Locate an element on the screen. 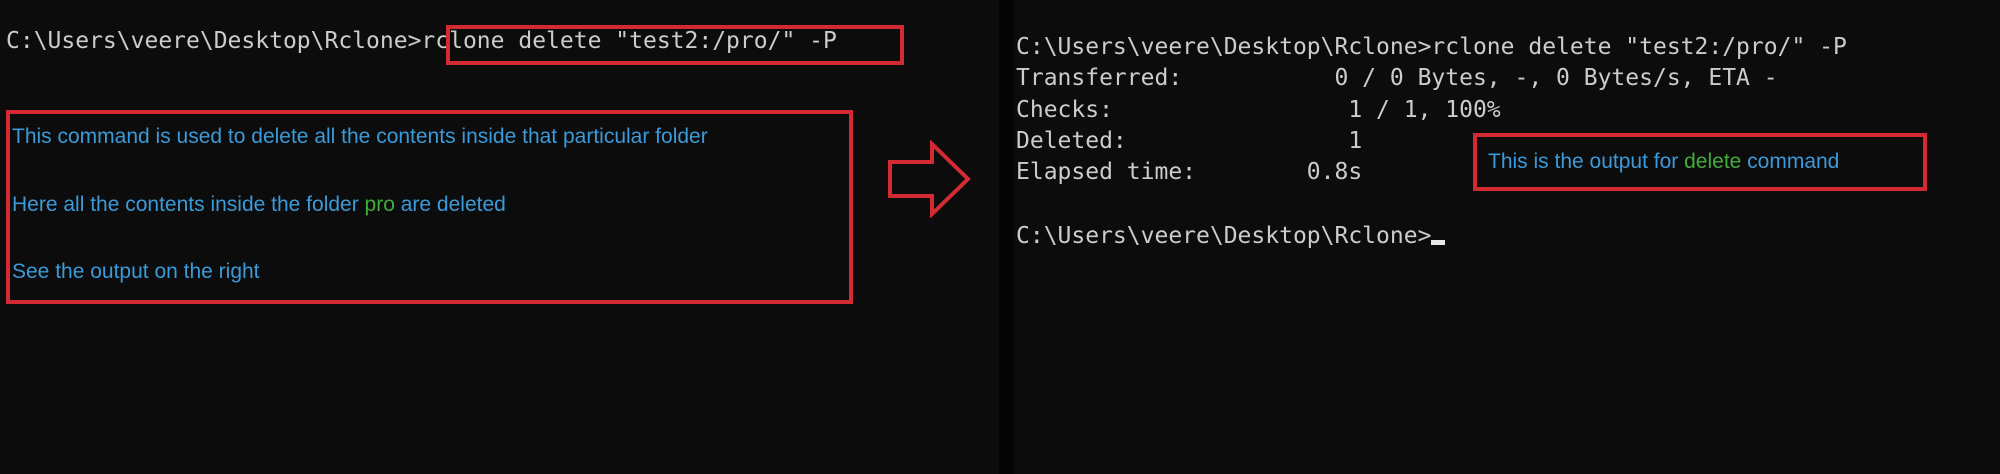 This screenshot has width=2000, height=474. text-cursor is located at coordinates (1438, 242).